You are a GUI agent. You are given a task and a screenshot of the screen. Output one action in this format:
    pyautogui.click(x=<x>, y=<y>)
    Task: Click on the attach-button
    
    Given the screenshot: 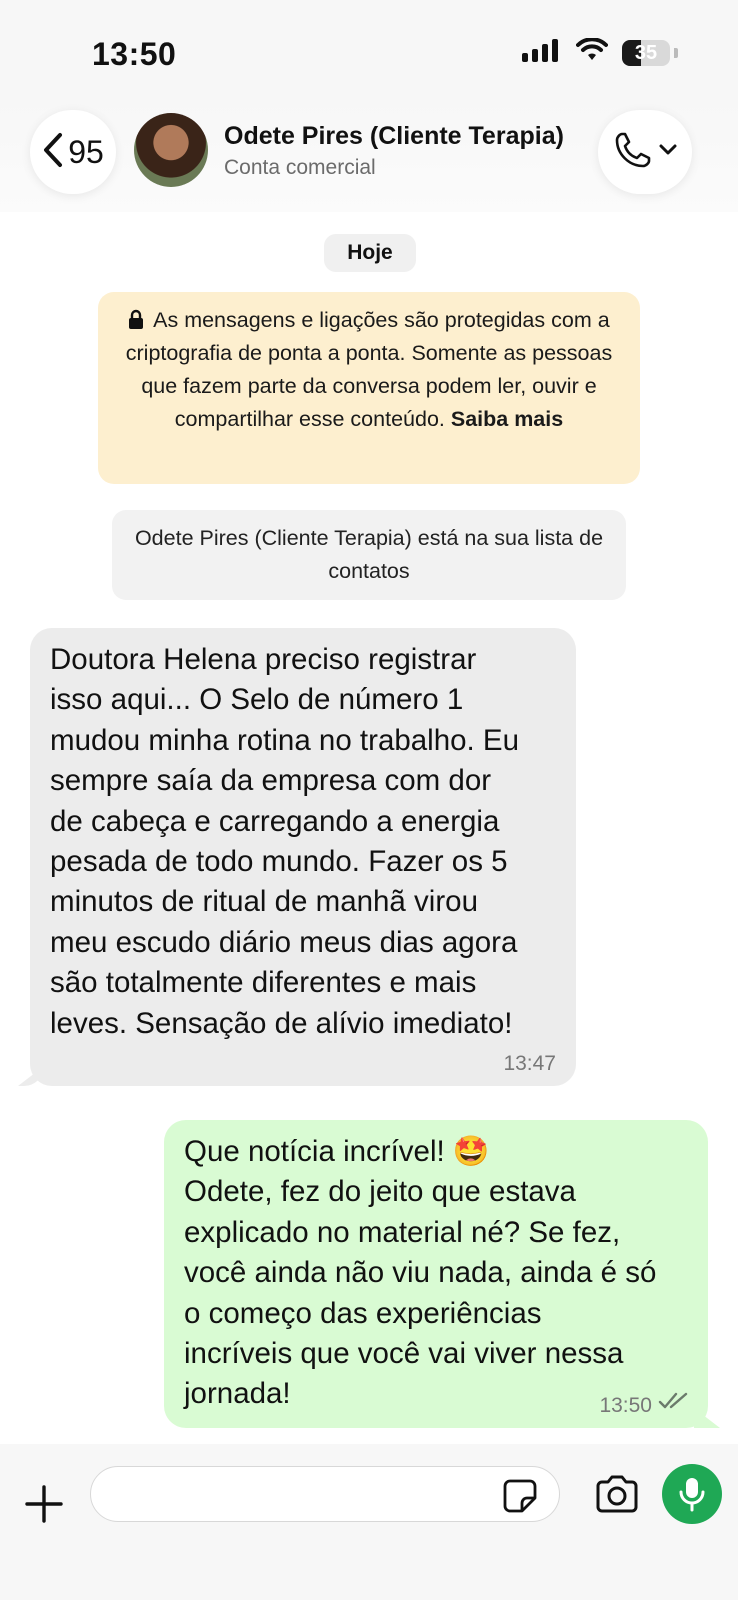 What is the action you would take?
    pyautogui.click(x=44, y=1504)
    